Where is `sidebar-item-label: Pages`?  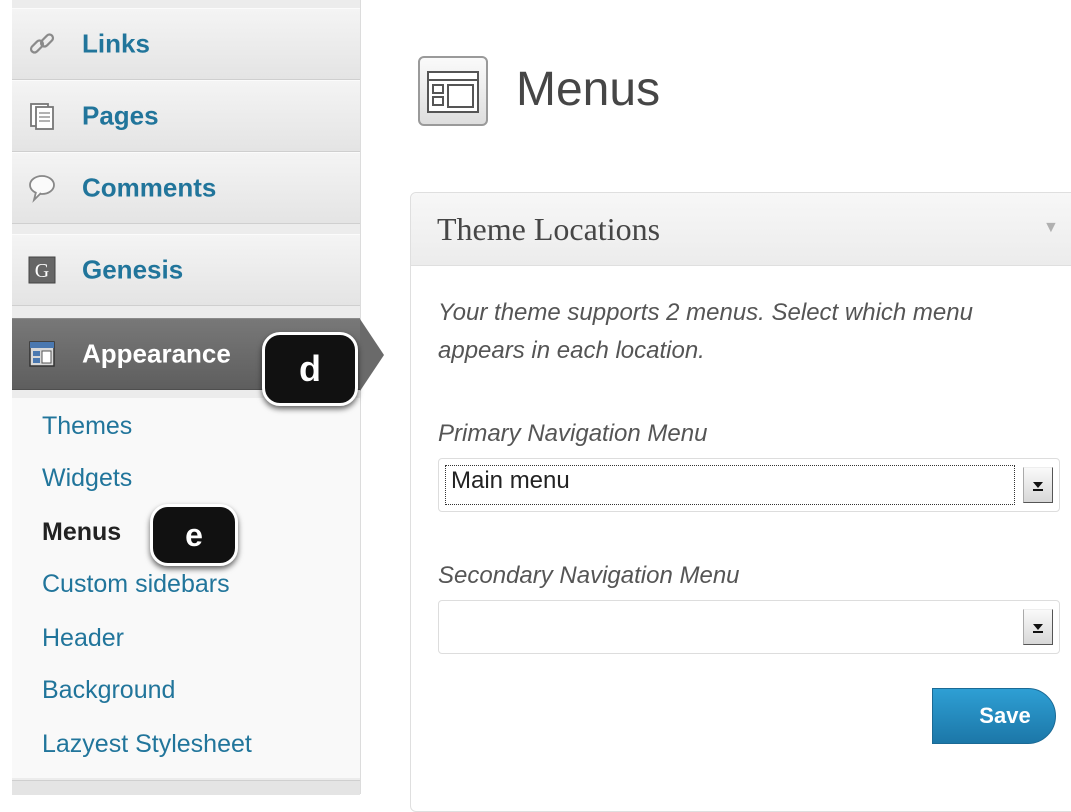 sidebar-item-label: Pages is located at coordinates (120, 115).